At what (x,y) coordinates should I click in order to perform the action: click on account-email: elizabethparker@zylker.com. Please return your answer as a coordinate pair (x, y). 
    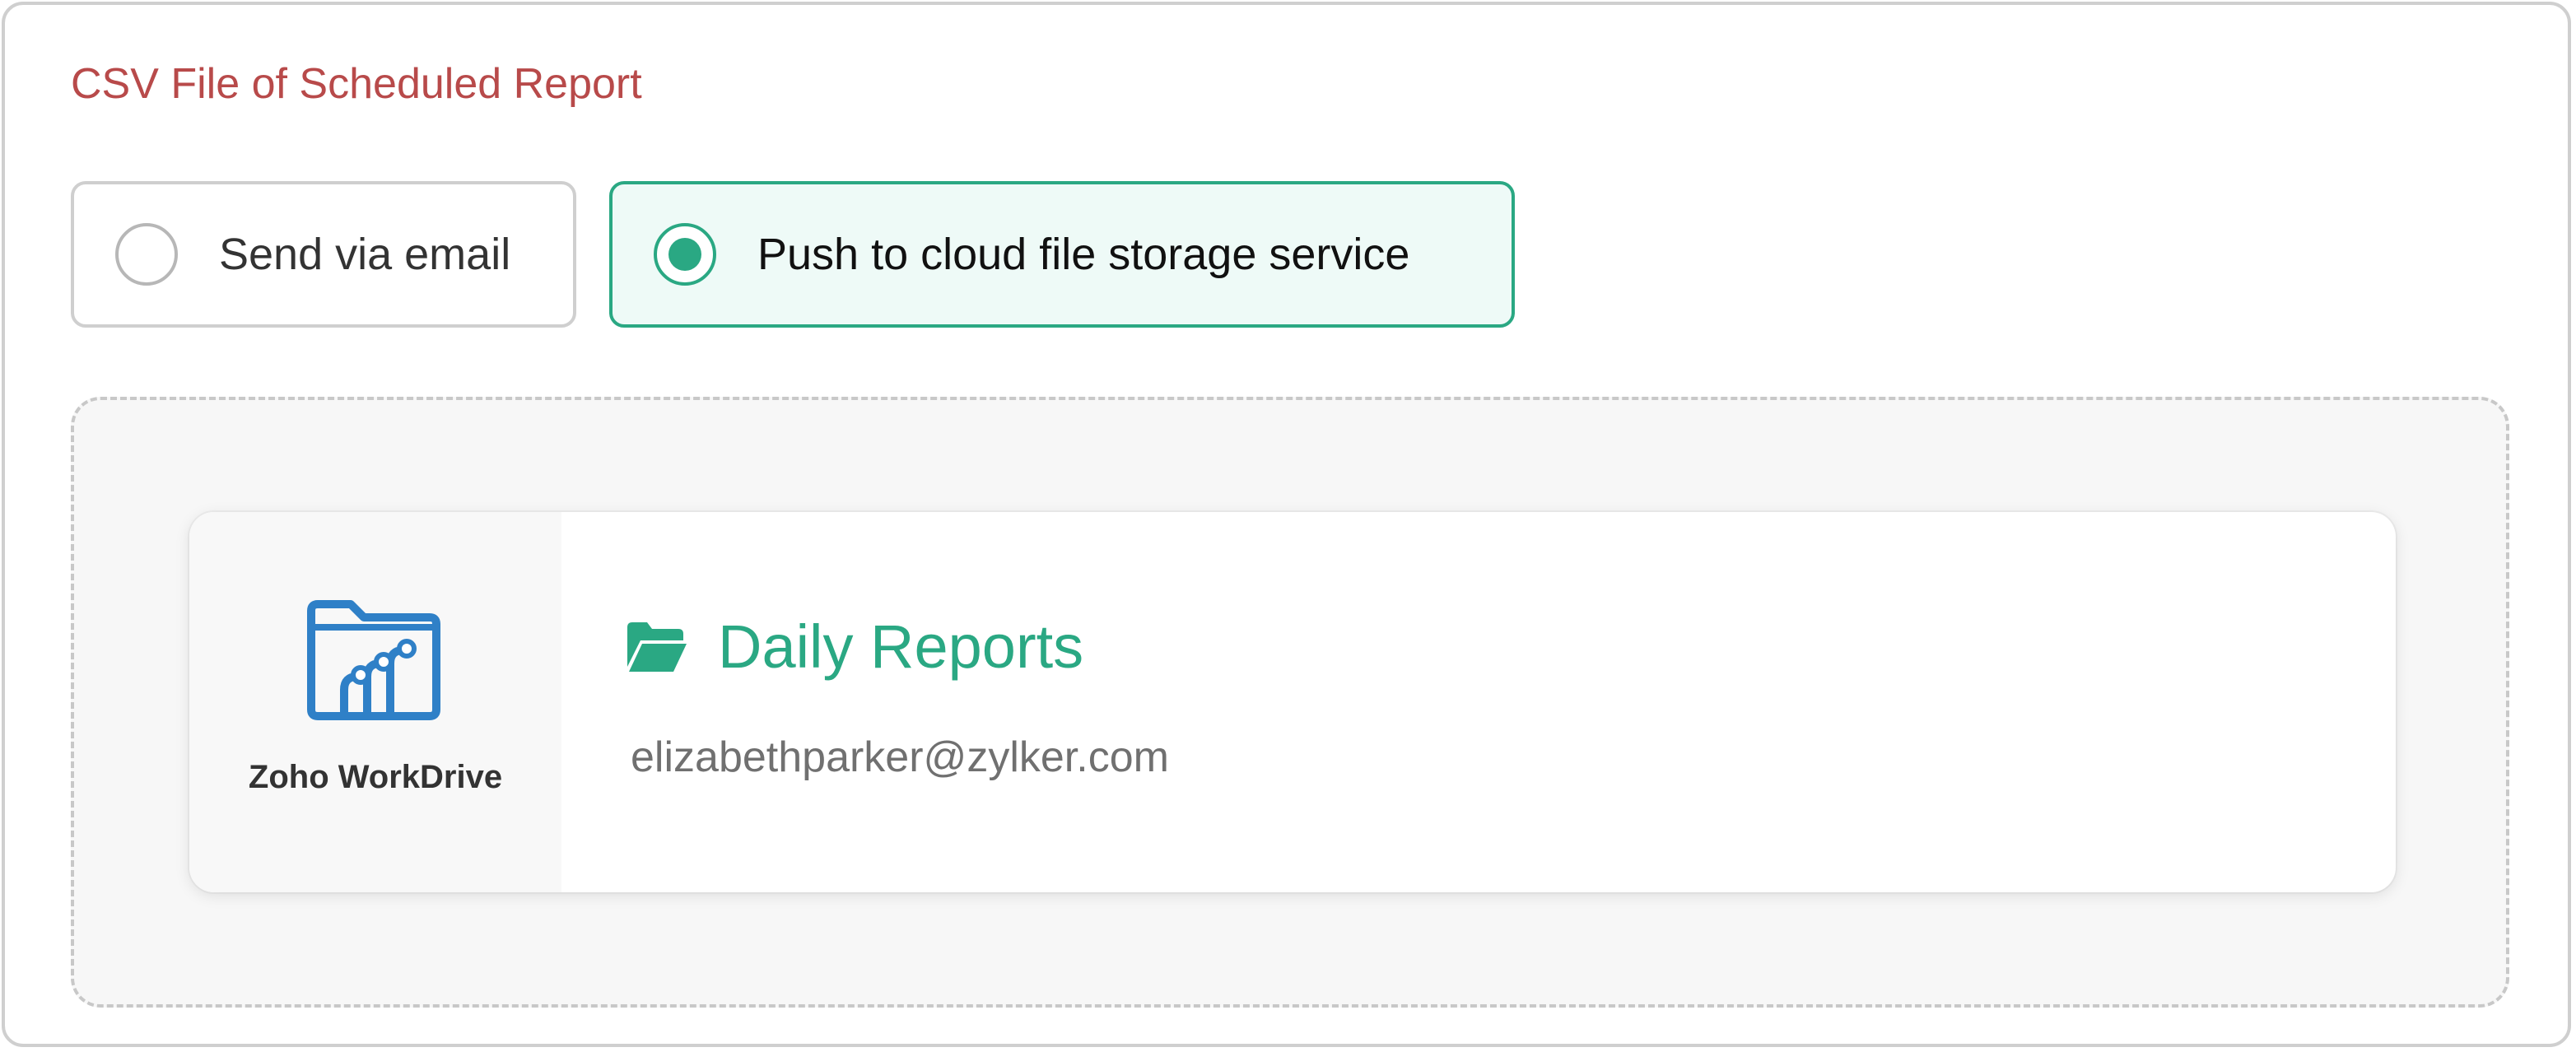
    Looking at the image, I should click on (900, 757).